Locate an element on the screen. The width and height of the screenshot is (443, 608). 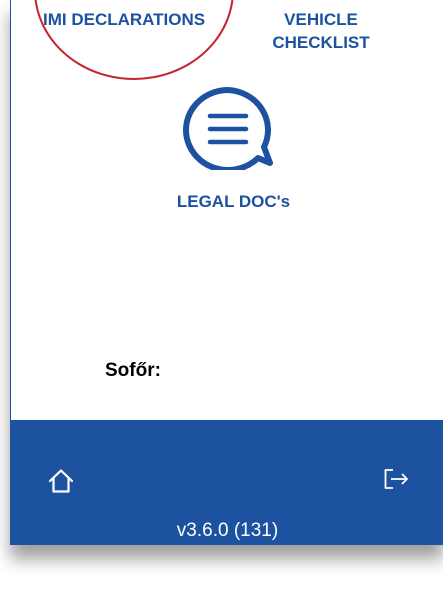
chat-bubble-icon is located at coordinates (228, 128).